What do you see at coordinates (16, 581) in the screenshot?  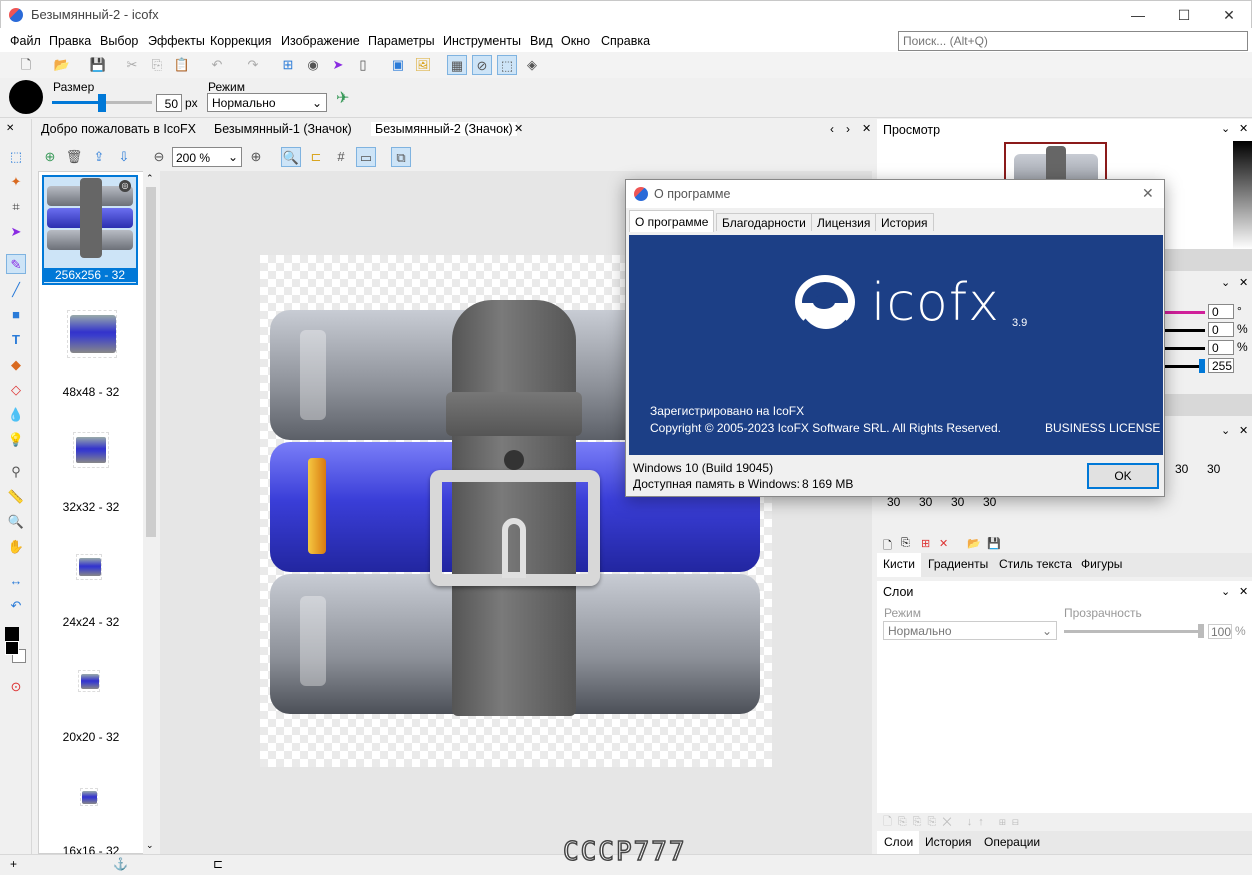 I see `flip-horizontal-icon: ↔` at bounding box center [16, 581].